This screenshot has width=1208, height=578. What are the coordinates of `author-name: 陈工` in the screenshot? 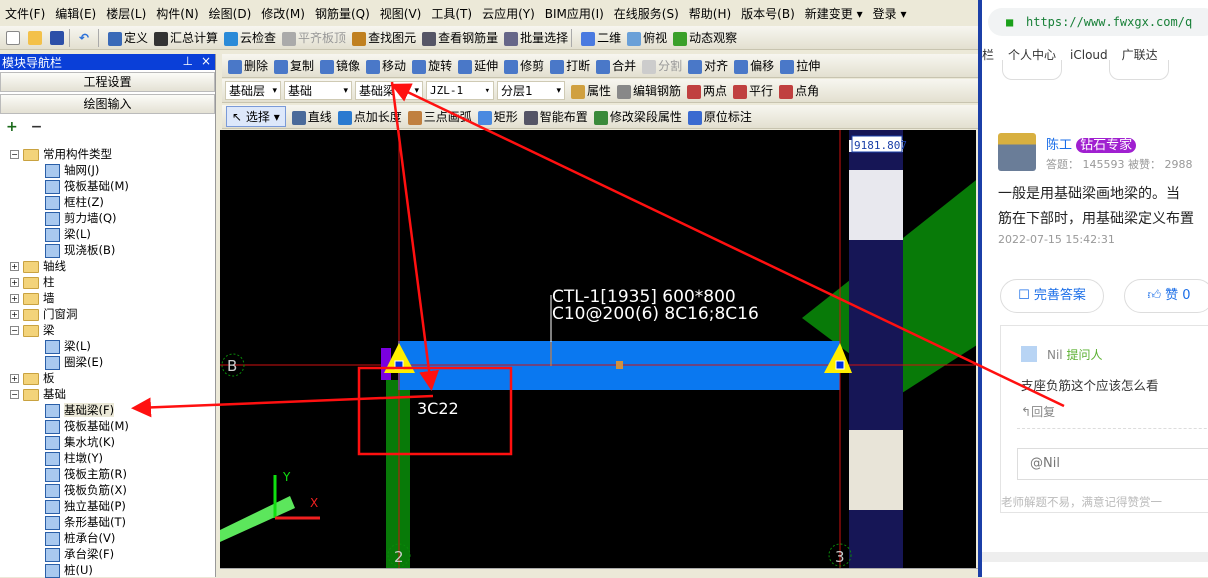 It's located at (1059, 145).